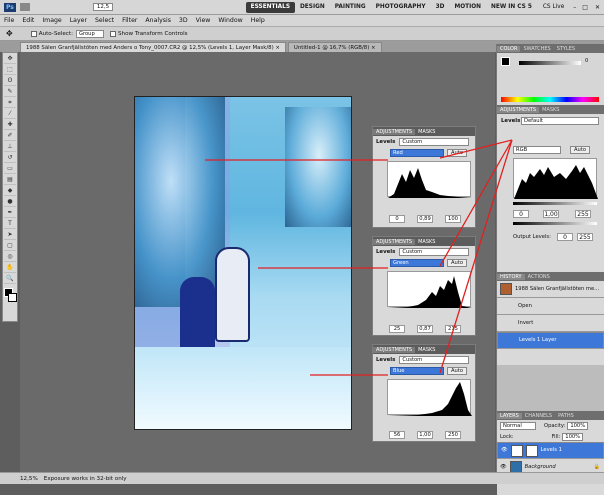 This screenshot has width=604, height=495. Describe the element at coordinates (10, 103) in the screenshot. I see `crop-tool-icon: ⌗` at that location.